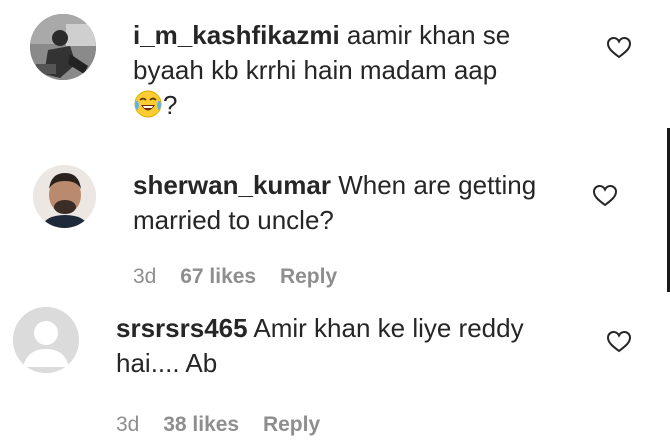  I want to click on likes-count: 38 likes, so click(201, 424).